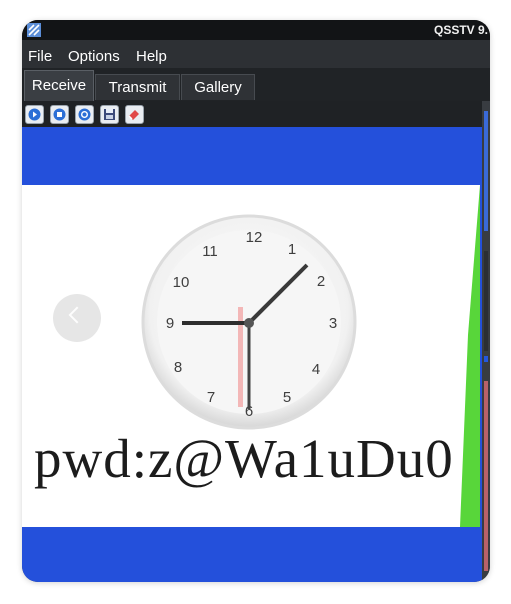 The height and width of the screenshot is (604, 511). What do you see at coordinates (287, 397) in the screenshot?
I see `clock-num-5: 5` at bounding box center [287, 397].